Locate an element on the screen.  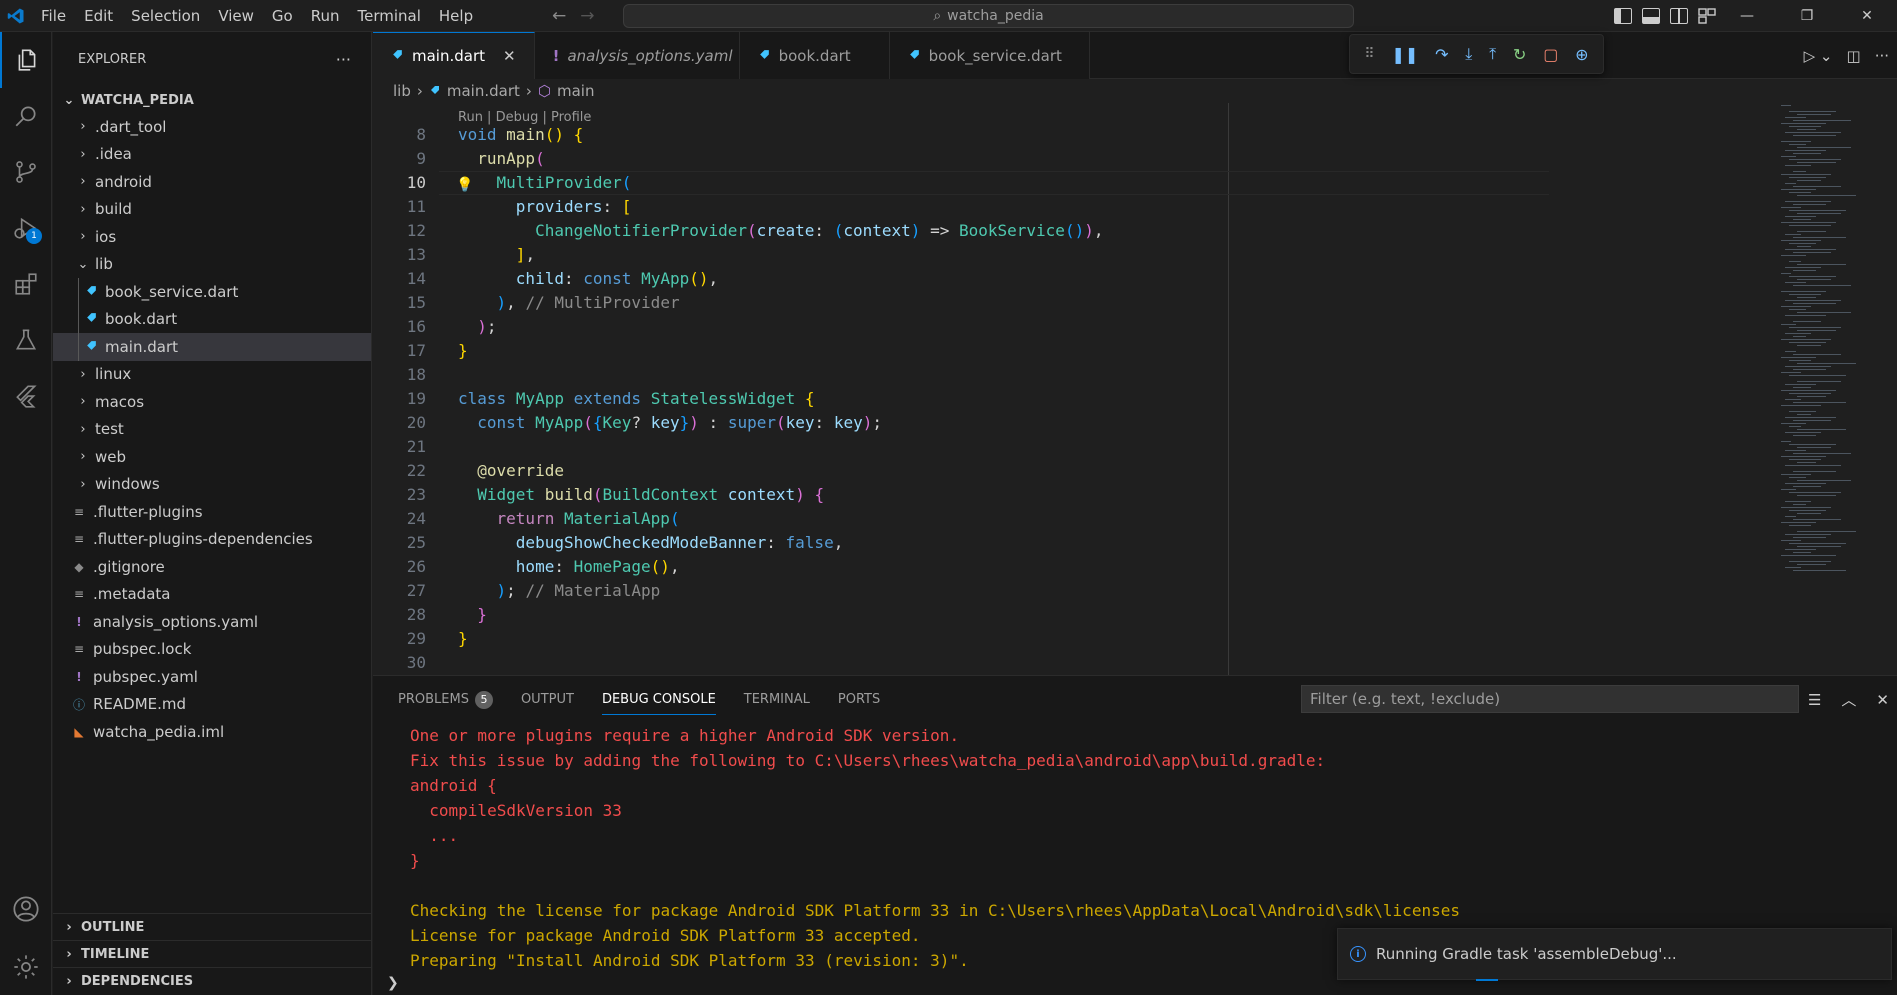
breadcrumb-main: main is located at coordinates (575, 91).